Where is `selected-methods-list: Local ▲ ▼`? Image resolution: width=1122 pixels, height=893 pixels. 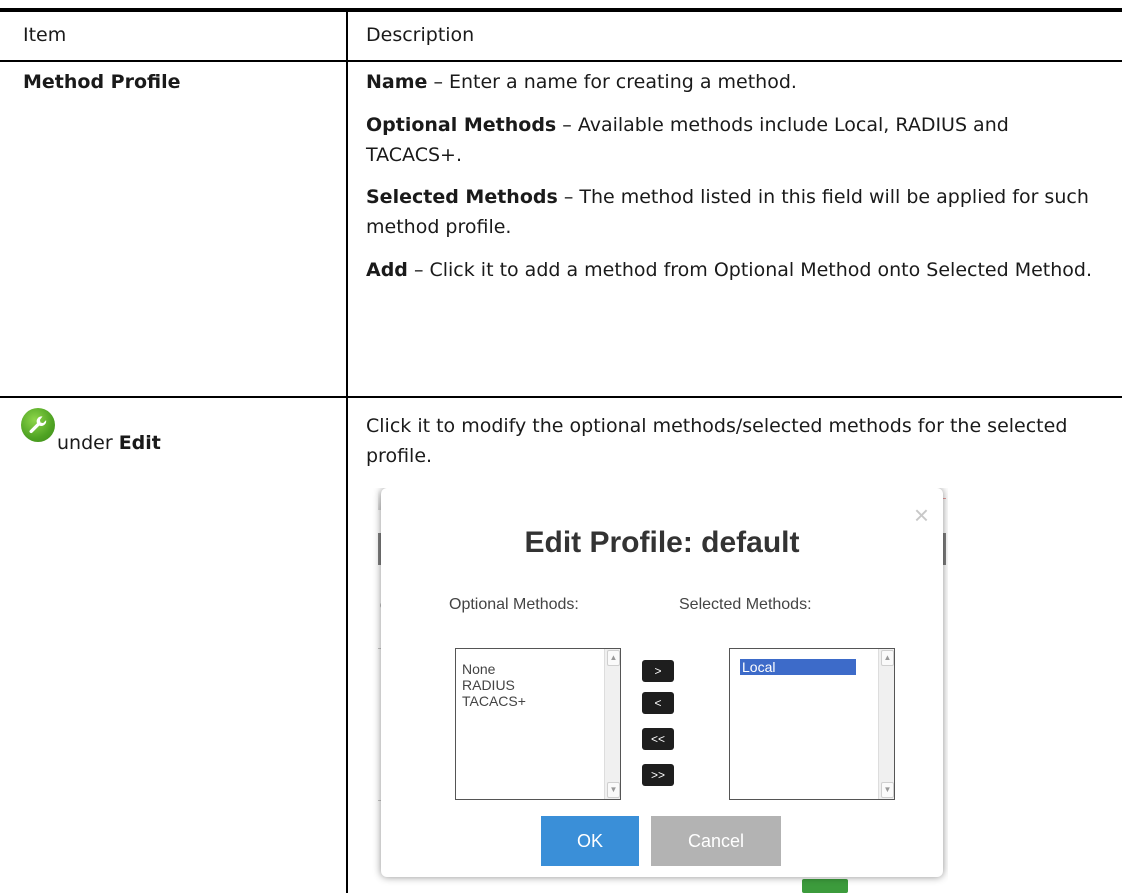 selected-methods-list: Local ▲ ▼ is located at coordinates (812, 724).